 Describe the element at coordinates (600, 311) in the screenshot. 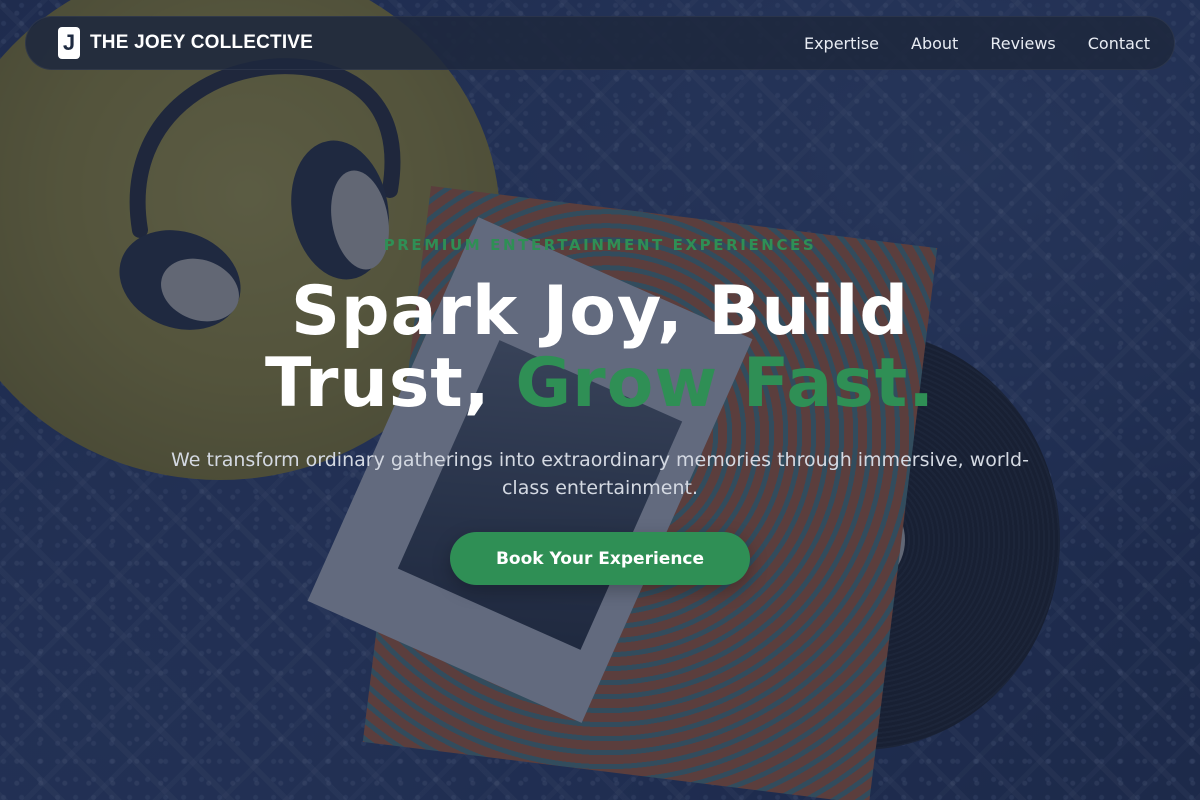

I see `headline-line-1: Spark Joy, Build` at that location.